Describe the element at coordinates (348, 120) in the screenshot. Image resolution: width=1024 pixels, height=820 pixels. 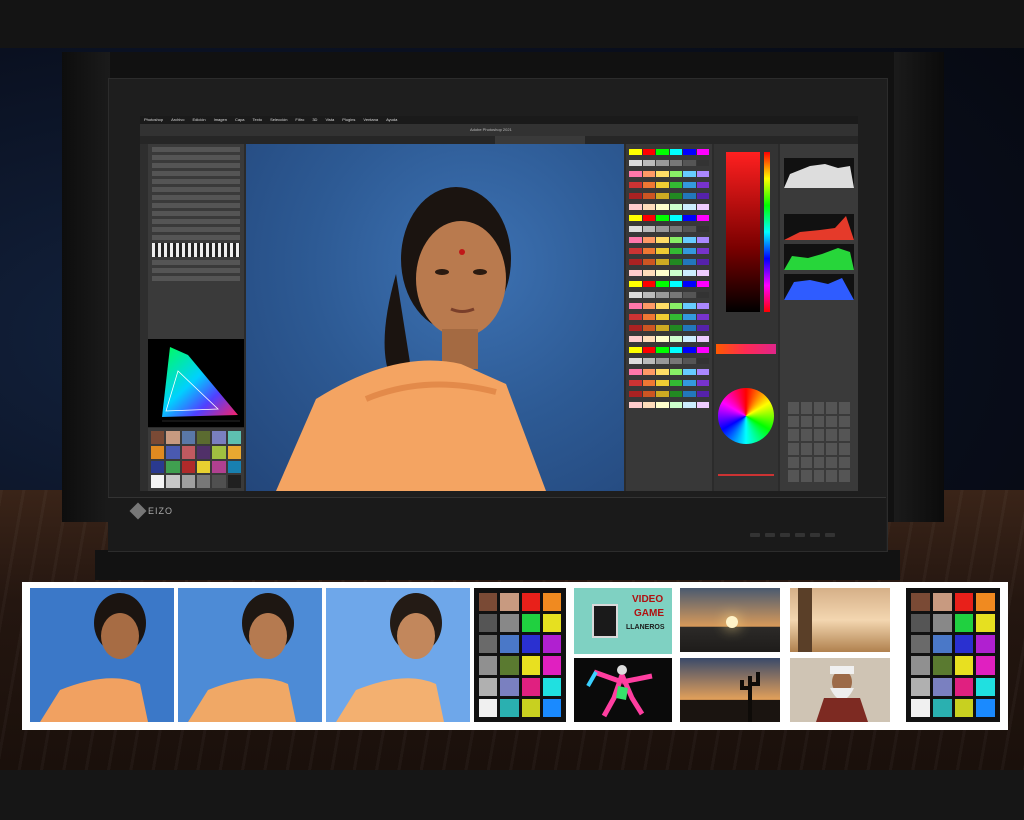
I see `menu-item: Plugins` at that location.